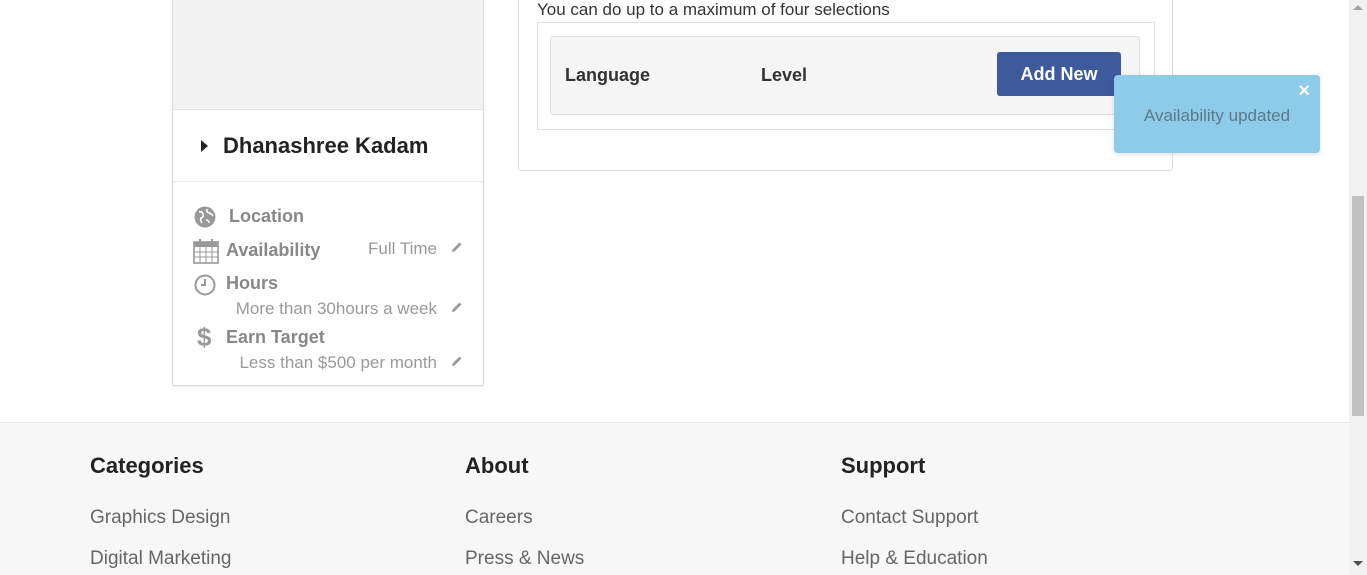 Image resolution: width=1367 pixels, height=575 pixels. Describe the element at coordinates (402, 248) in the screenshot. I see `availability-value: Full Time` at that location.